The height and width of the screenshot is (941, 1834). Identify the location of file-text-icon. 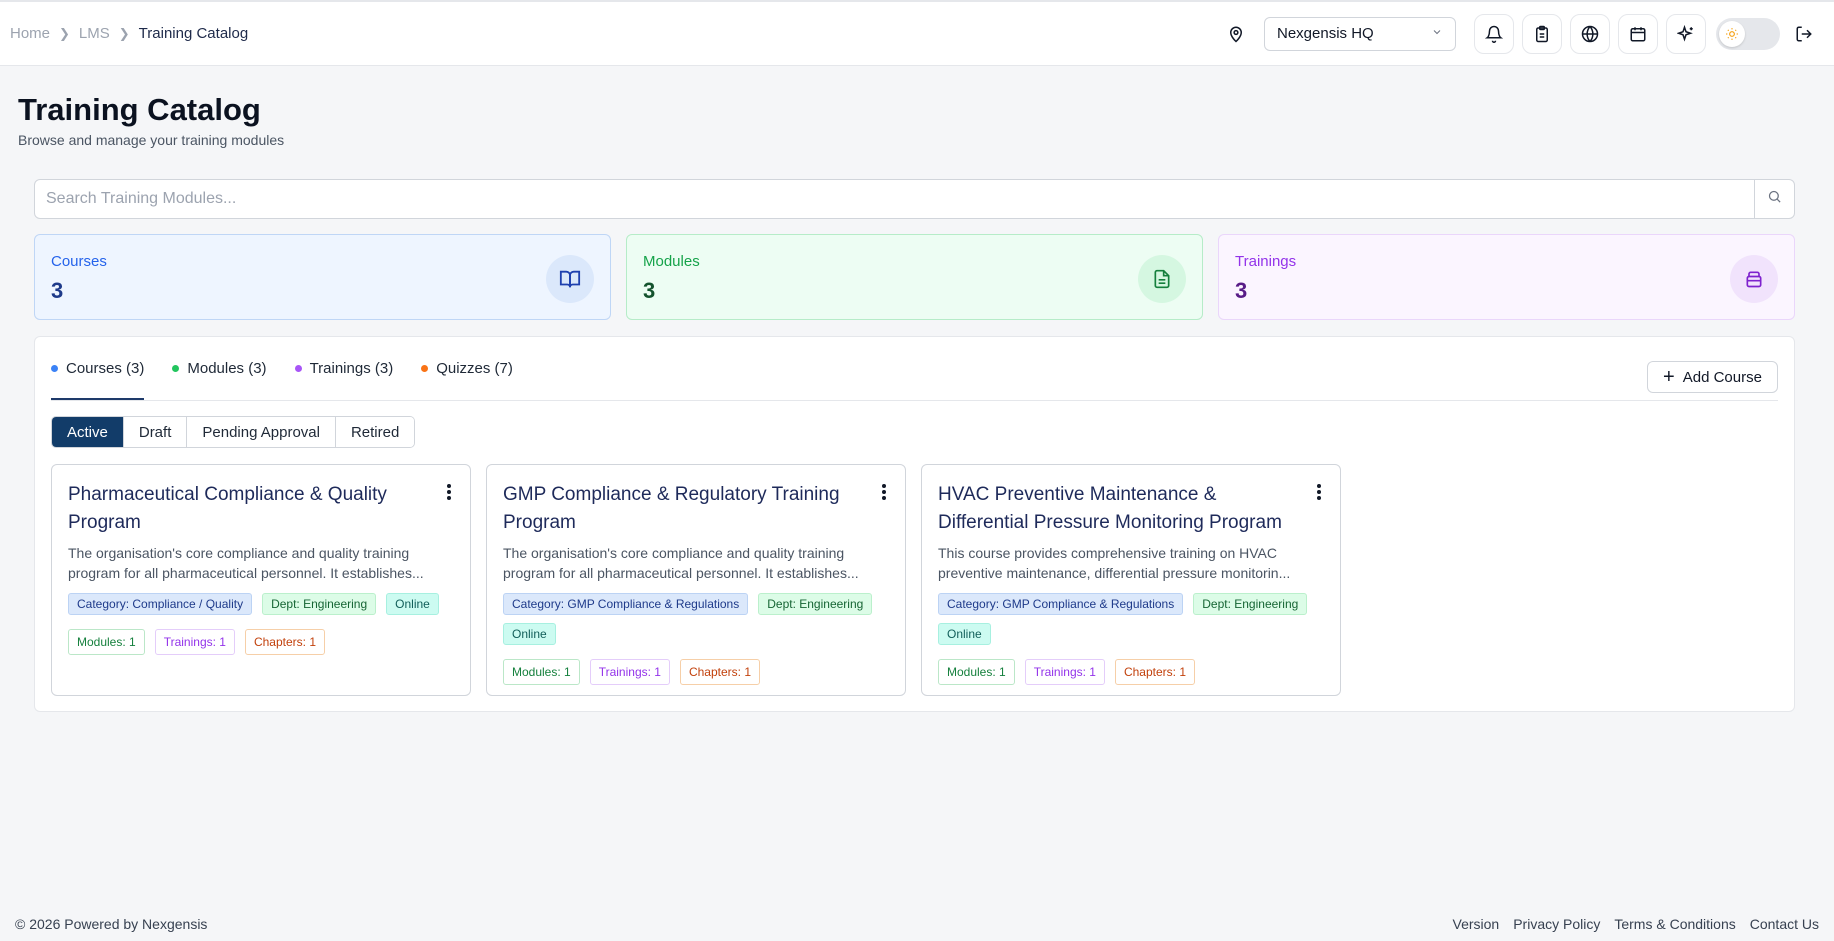
(1162, 279).